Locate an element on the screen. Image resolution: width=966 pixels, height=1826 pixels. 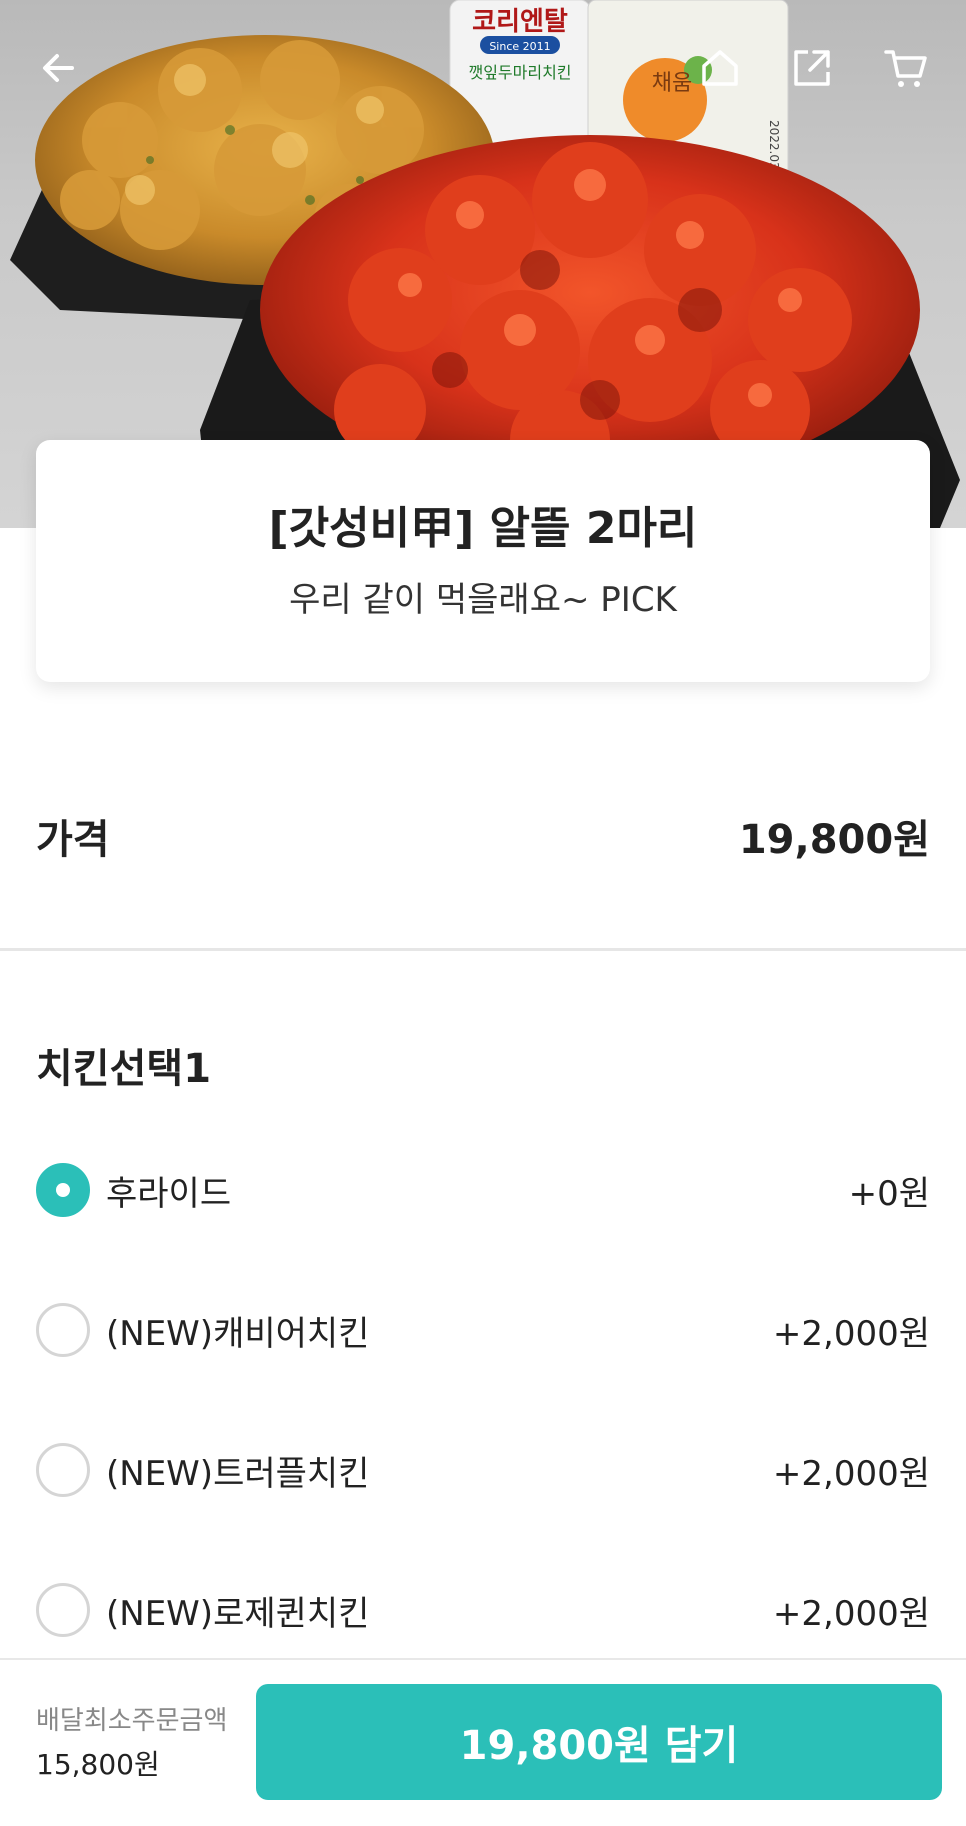
min-order-info: 배달최소주문금액 15,800원 is located at coordinates (131, 1741).